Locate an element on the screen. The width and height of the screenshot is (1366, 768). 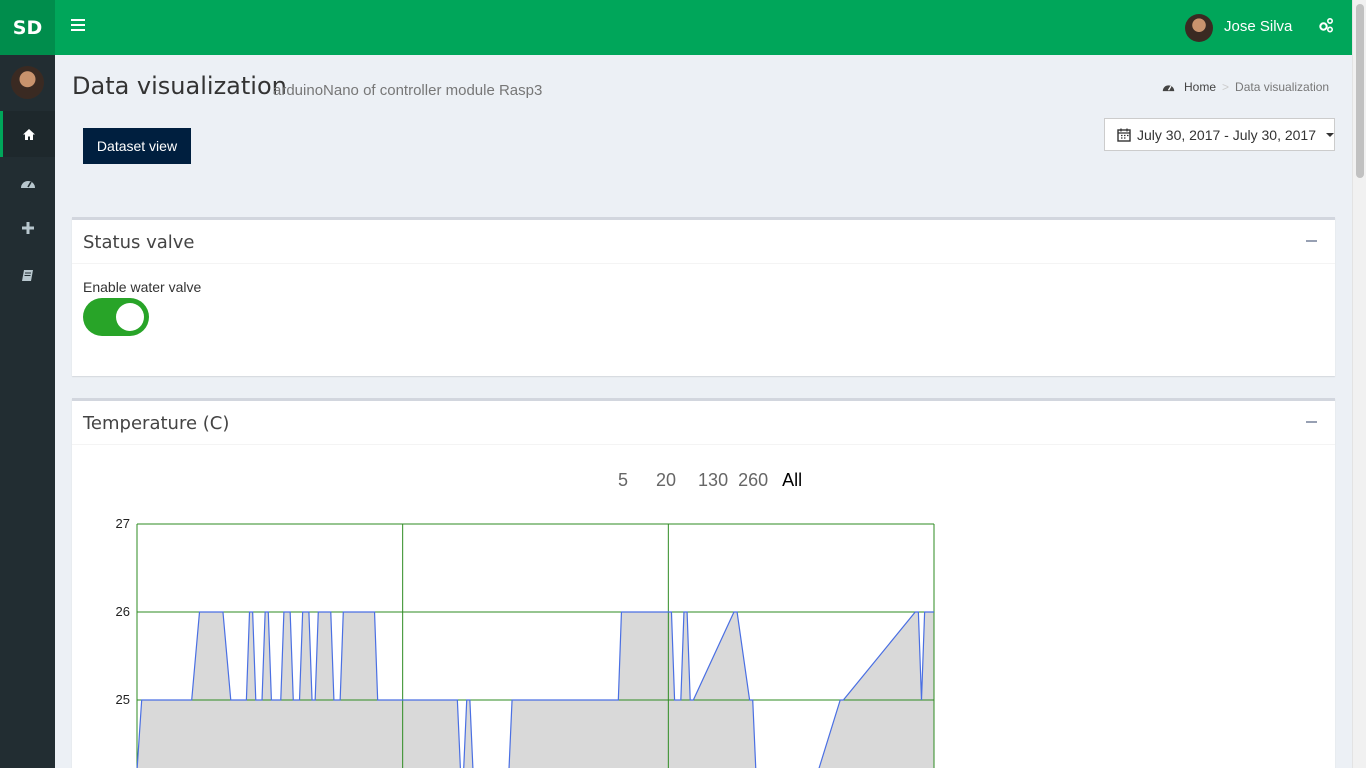
y-tick-label: 27 is located at coordinates (123, 523).